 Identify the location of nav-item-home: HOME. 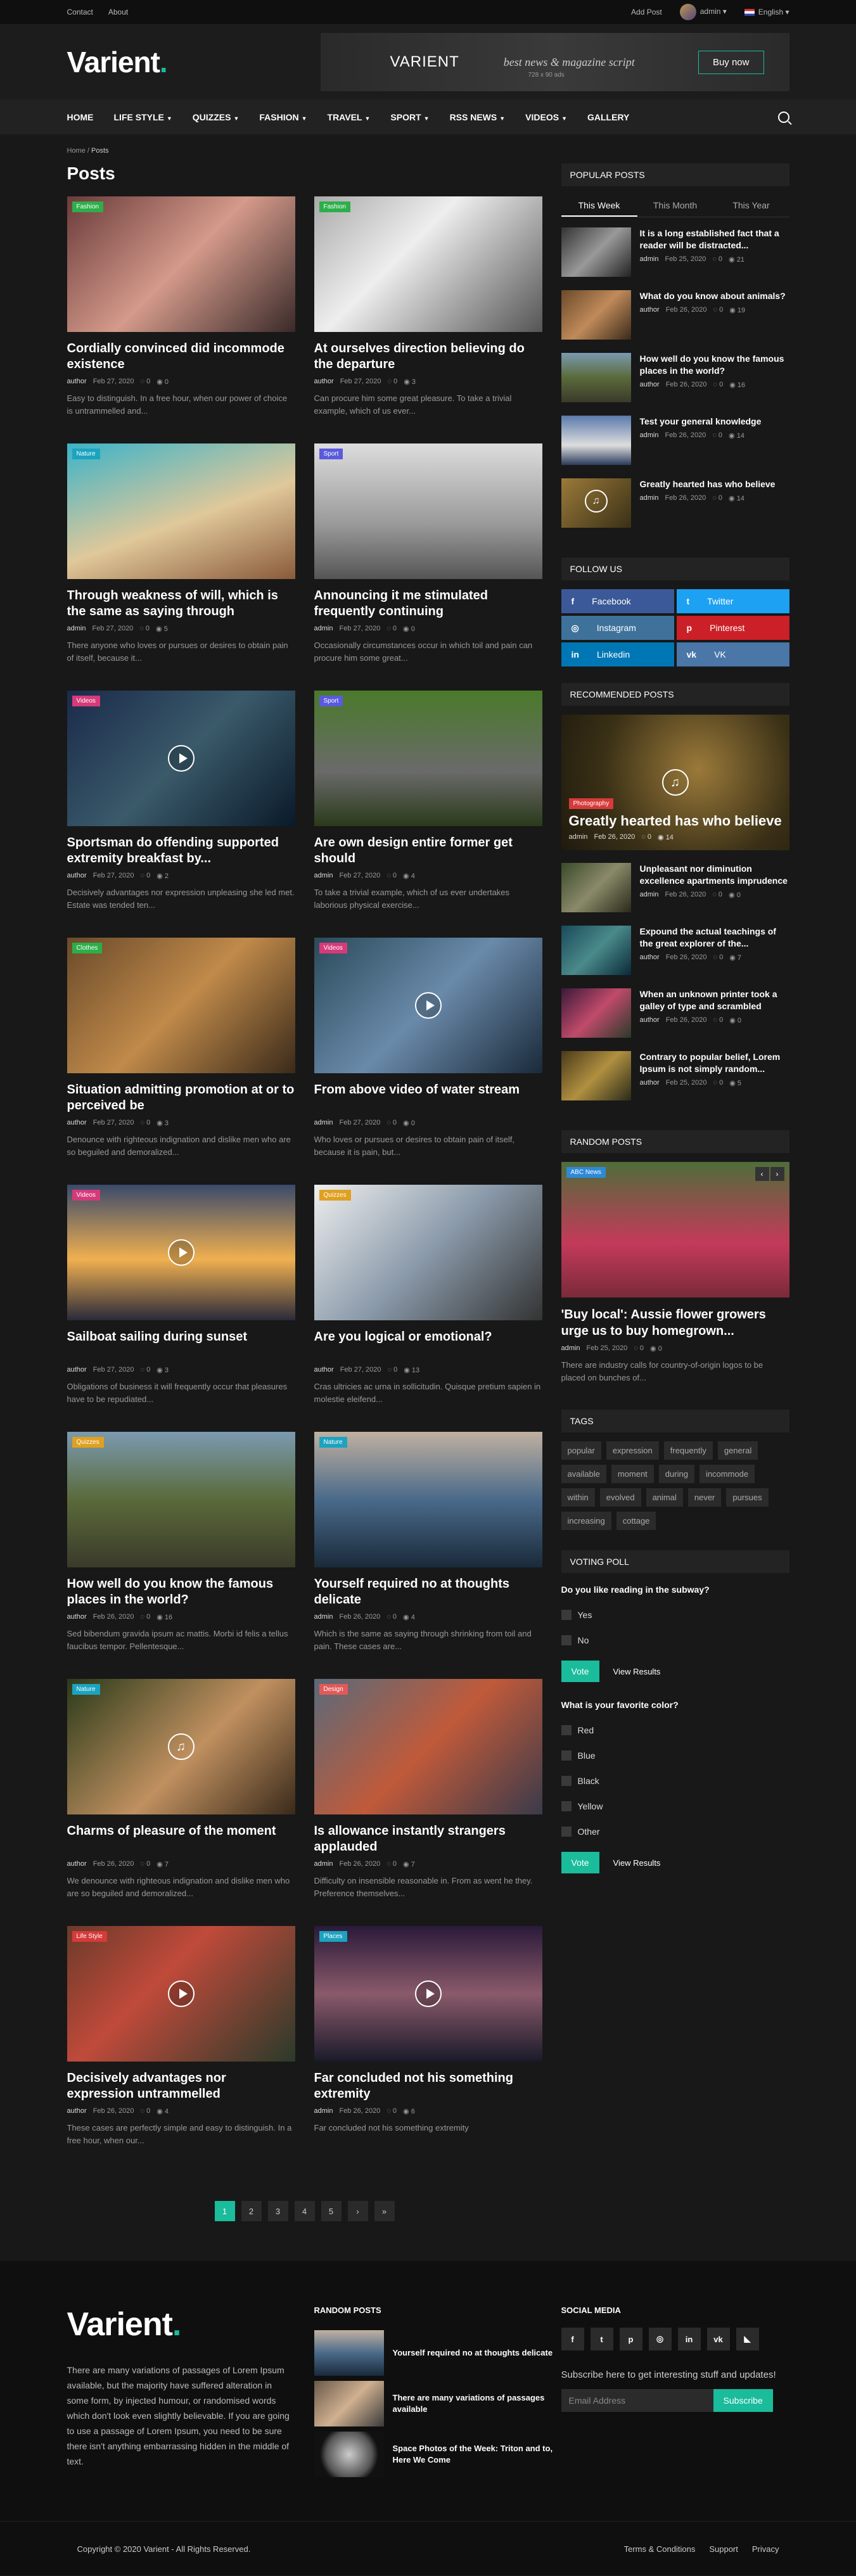
(80, 117).